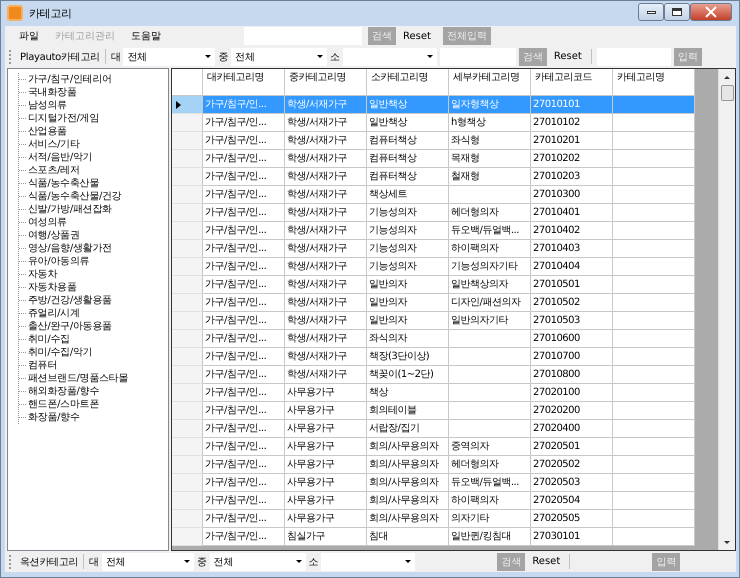 The image size is (740, 578). I want to click on tree-item: 유아/아동의류, so click(59, 261).